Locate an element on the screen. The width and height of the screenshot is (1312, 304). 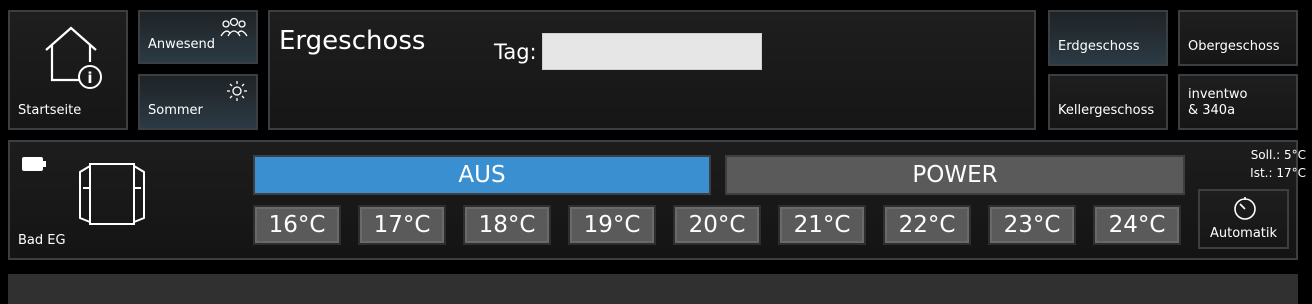
extra-label-line1: inventwo is located at coordinates (1218, 94).